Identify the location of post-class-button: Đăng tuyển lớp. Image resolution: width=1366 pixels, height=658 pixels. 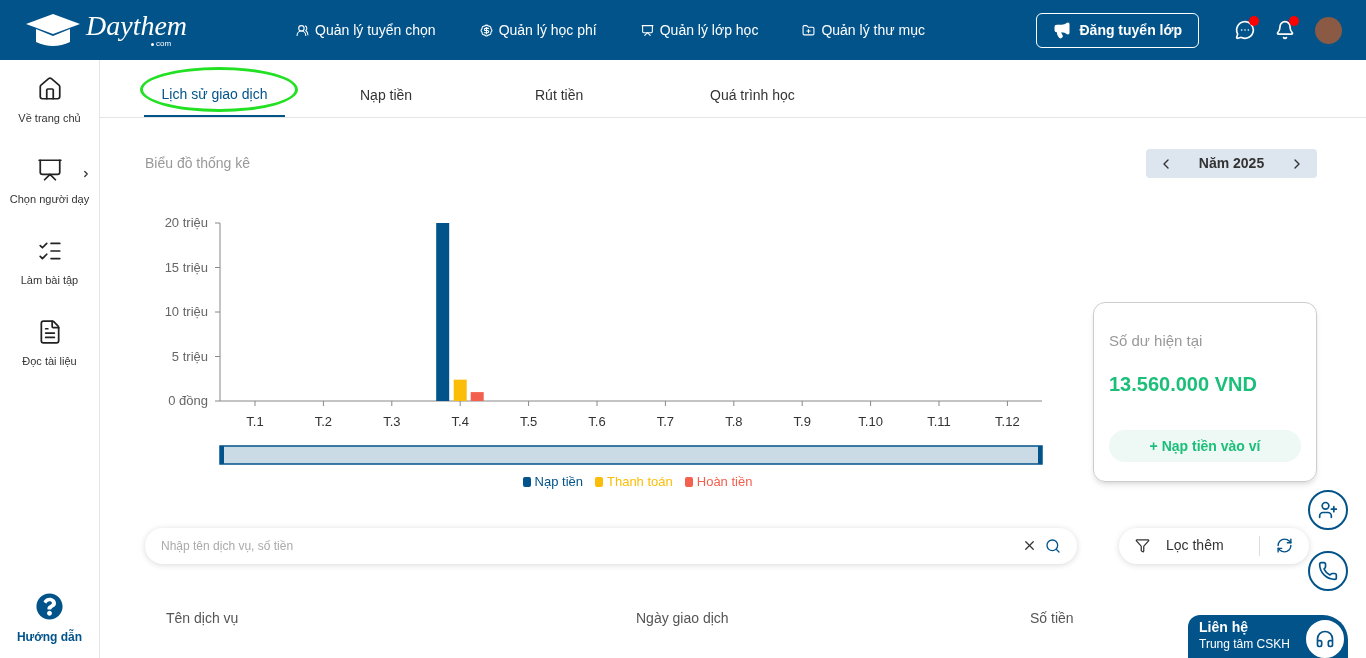
(1117, 30).